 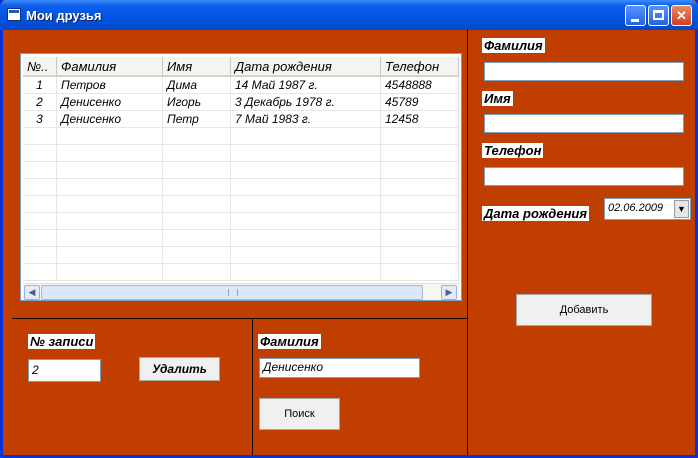 I want to click on birthdate-value: 02.06.2009, so click(x=636, y=208).